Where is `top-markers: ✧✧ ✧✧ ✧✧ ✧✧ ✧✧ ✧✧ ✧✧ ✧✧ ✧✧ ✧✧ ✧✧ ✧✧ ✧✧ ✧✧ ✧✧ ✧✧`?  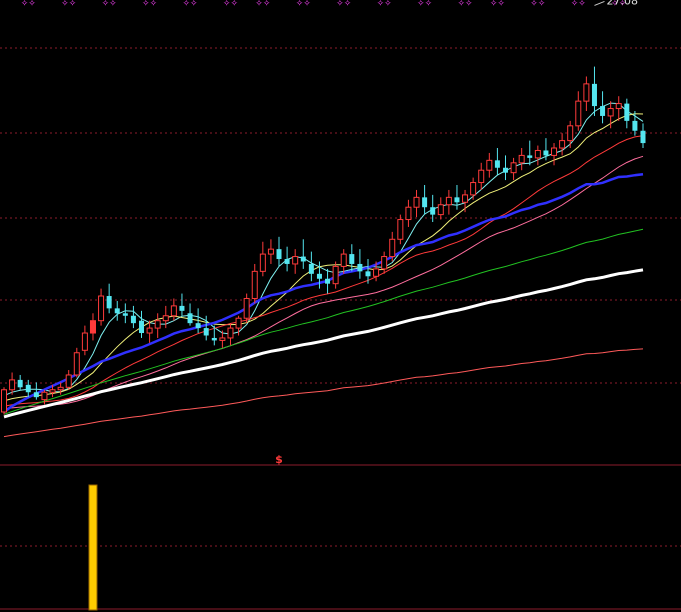
top-markers: ✧✧ ✧✧ ✧✧ ✧✧ ✧✧ ✧✧ ✧✧ ✧✧ ✧✧ ✧✧ ✧✧ ✧✧ ✧✧ ✧✧ ✧✧ ✧✧ is located at coordinates (324, 4).